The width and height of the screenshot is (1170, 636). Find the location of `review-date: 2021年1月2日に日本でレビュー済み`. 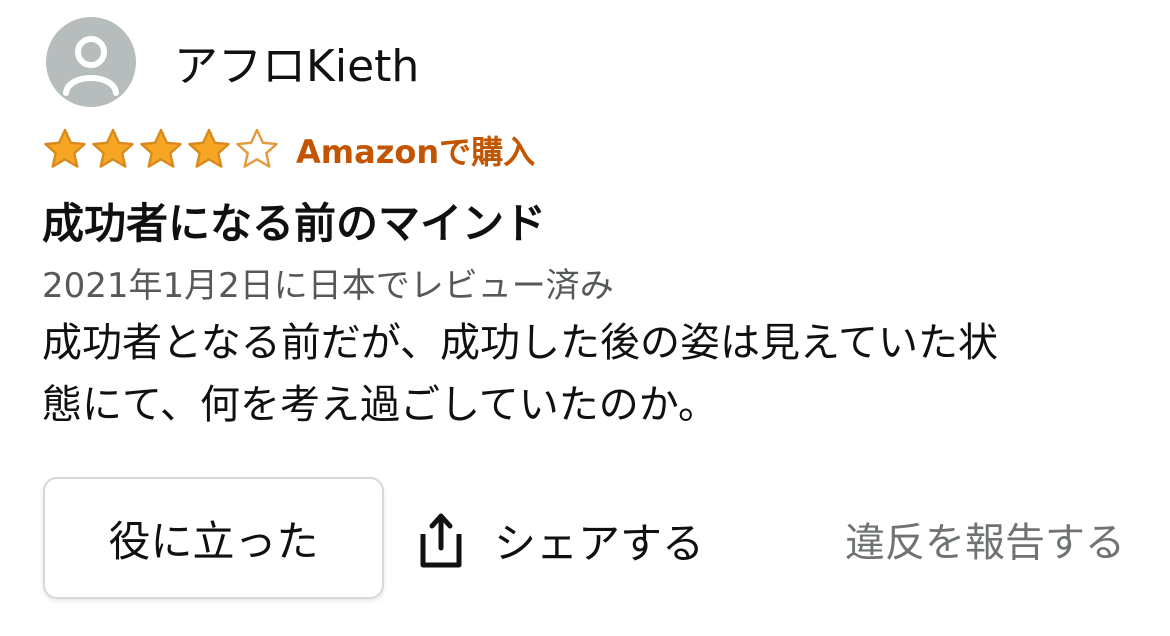

review-date: 2021年1月2日に日本でレビュー済み is located at coordinates (328, 286).